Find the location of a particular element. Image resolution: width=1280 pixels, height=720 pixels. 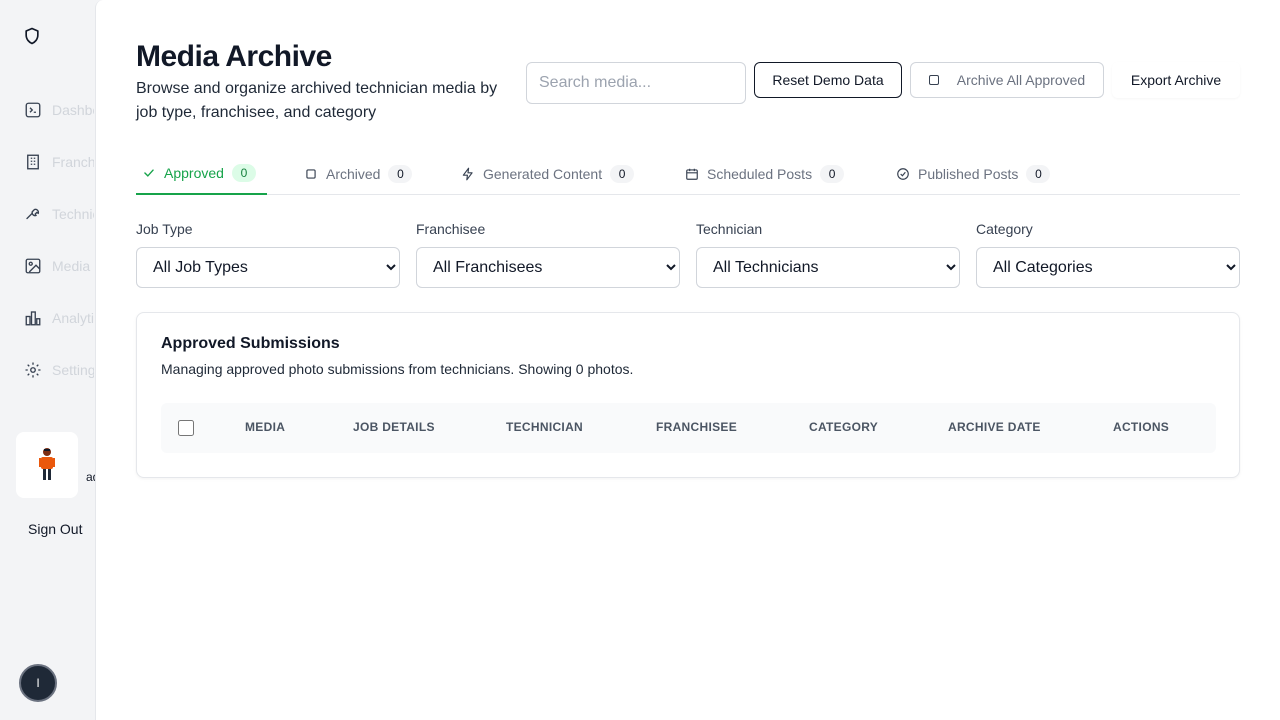

wrench-icon is located at coordinates (33, 214).